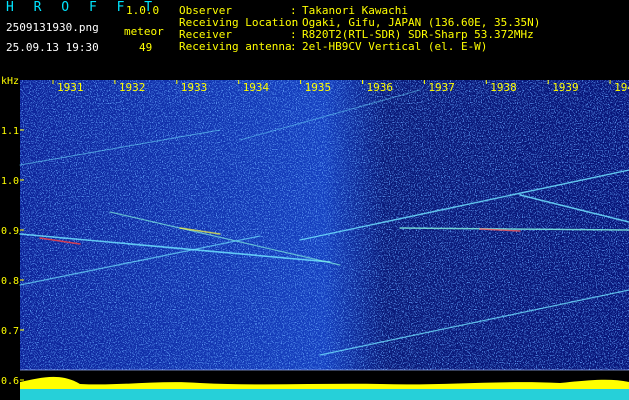 This screenshot has width=629, height=400. What do you see at coordinates (132, 87) in the screenshot?
I see `time-tick-label: 1932` at bounding box center [132, 87].